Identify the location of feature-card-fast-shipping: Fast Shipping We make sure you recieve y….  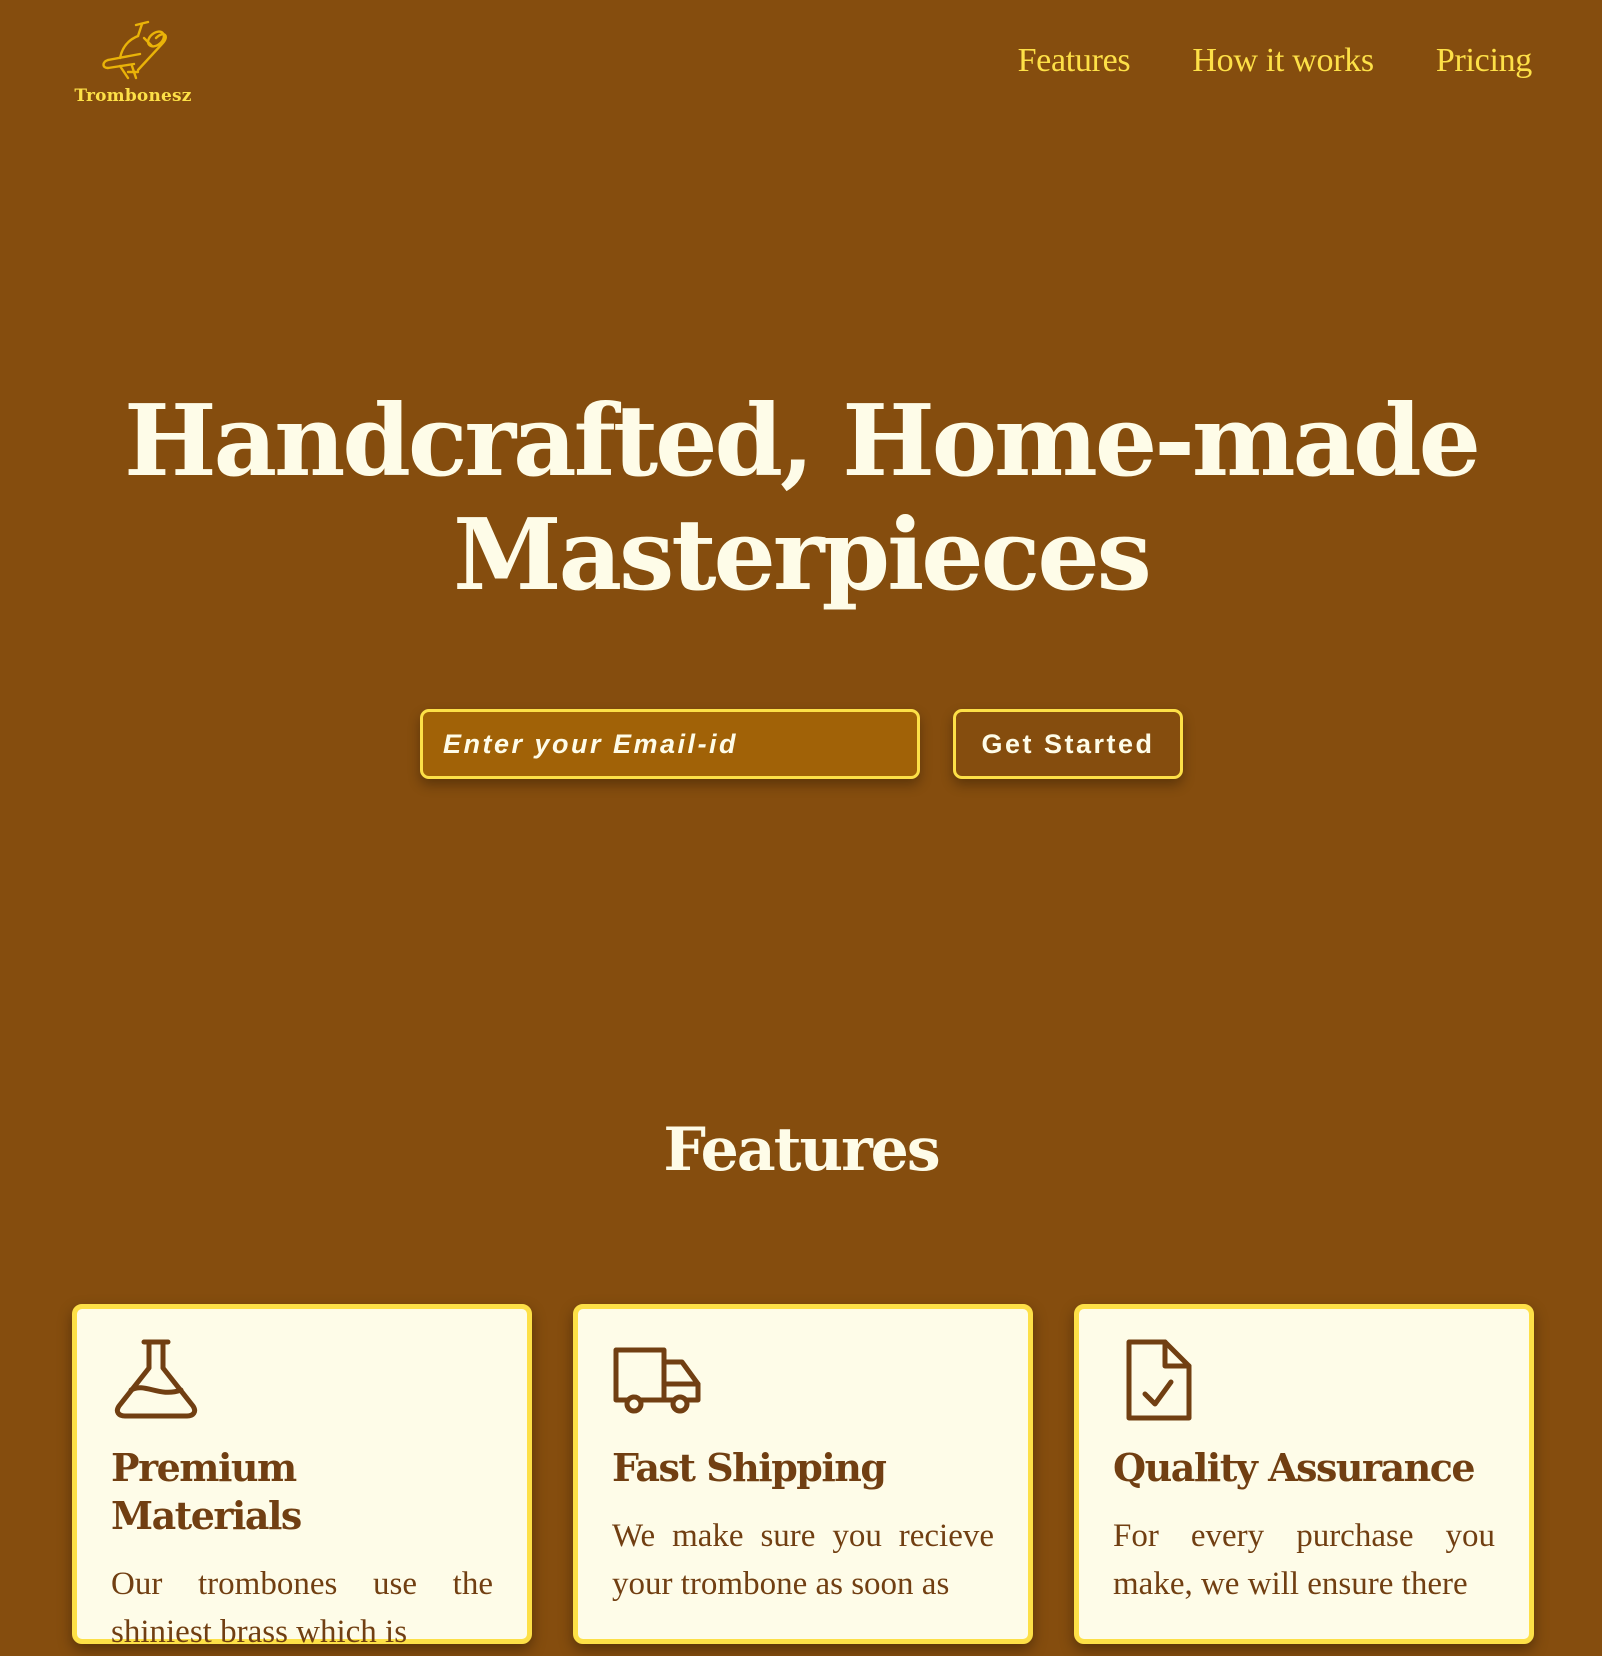
(803, 1474).